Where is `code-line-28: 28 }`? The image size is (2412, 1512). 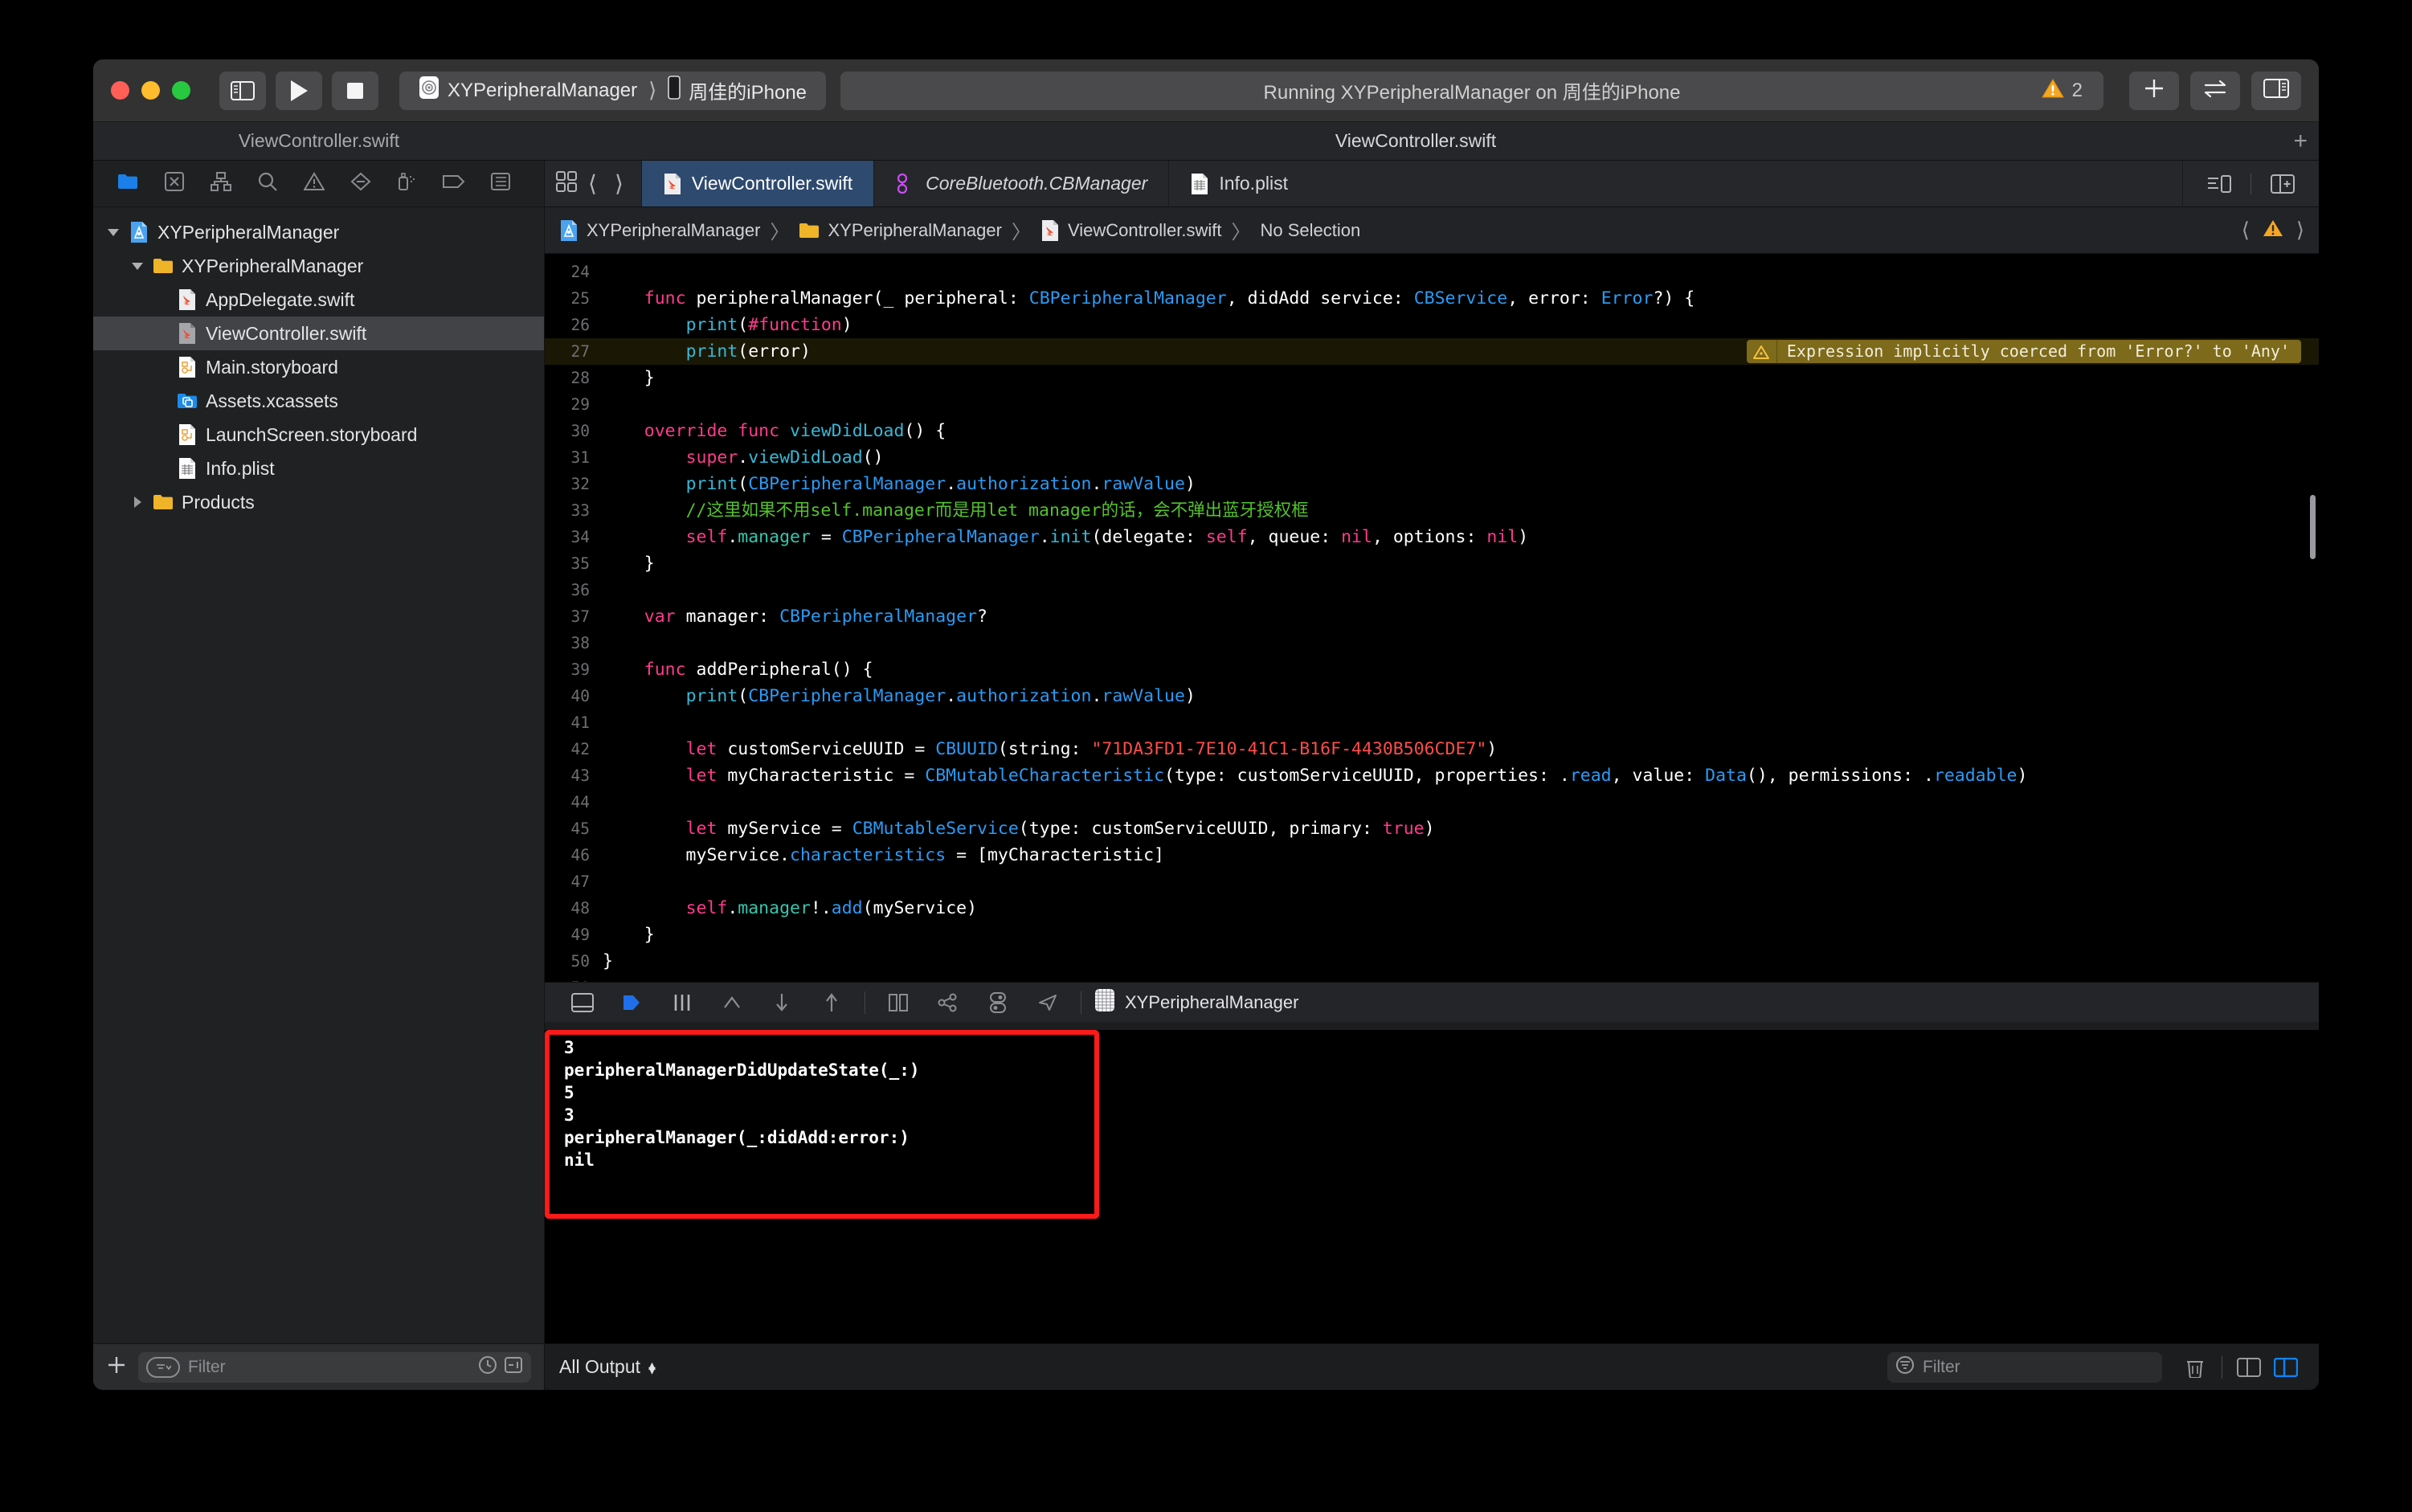 code-line-28: 28 } is located at coordinates (1432, 378).